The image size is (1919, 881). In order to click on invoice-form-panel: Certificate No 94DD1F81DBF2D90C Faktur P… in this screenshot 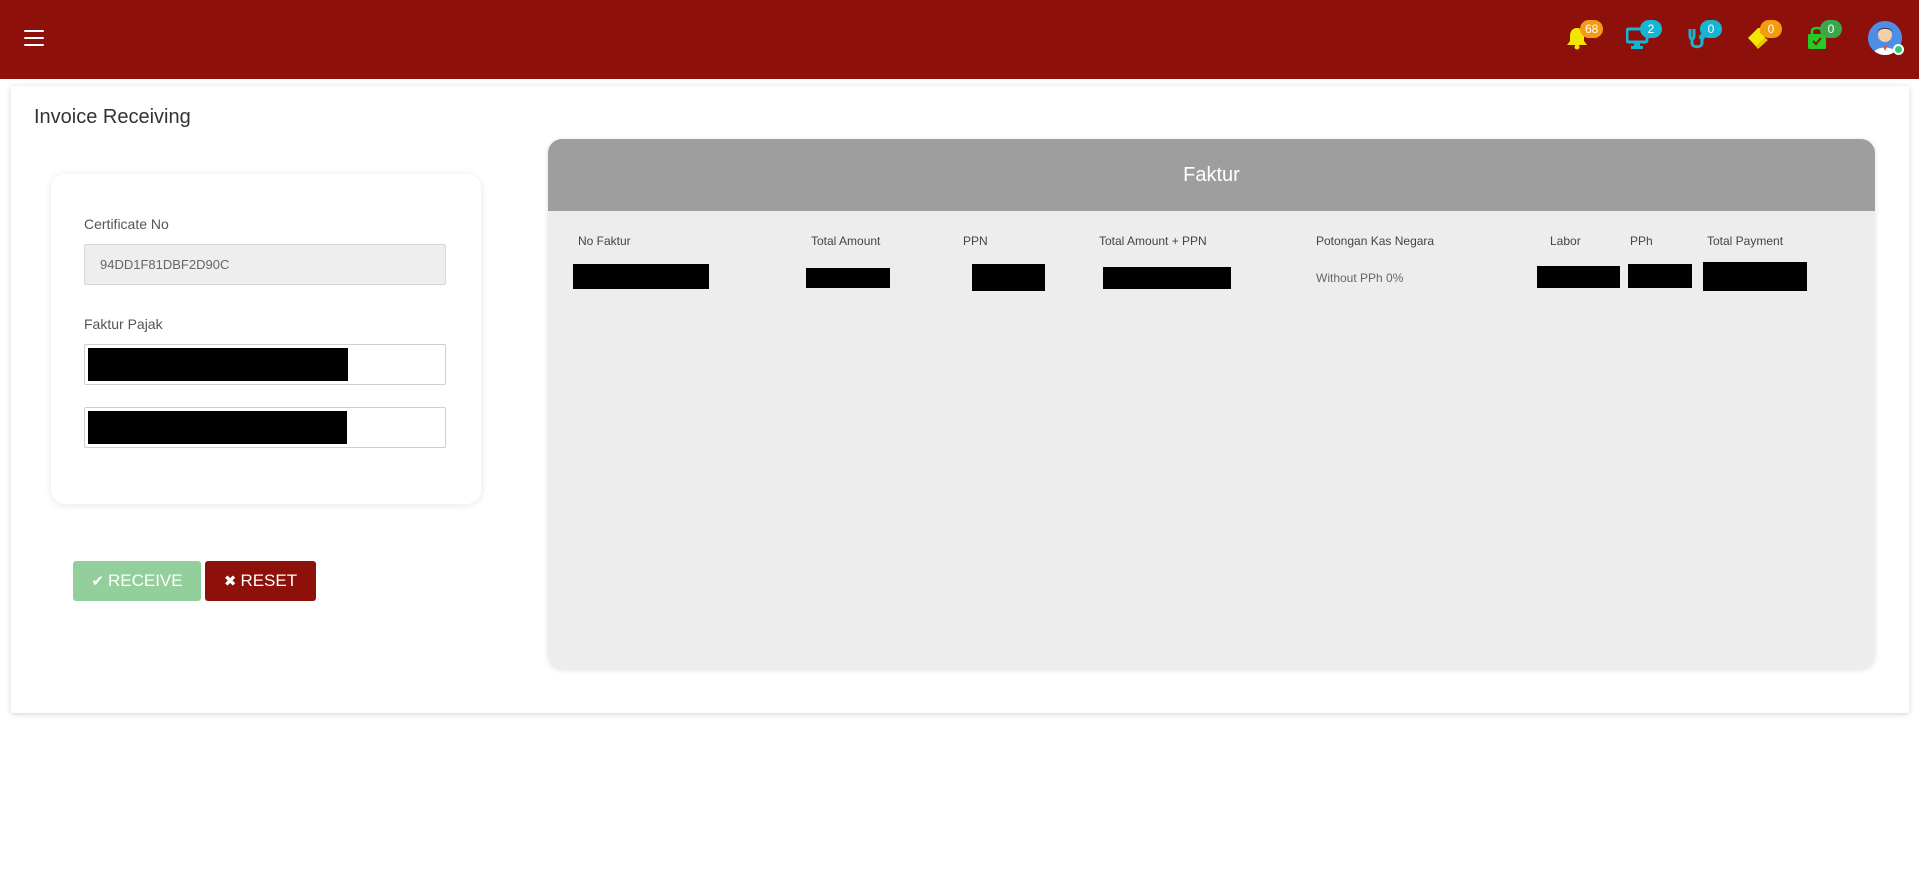, I will do `click(266, 339)`.